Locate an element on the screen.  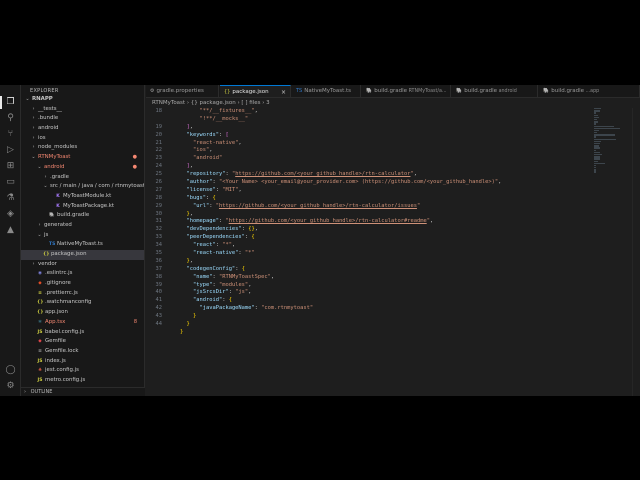
code-line: 30 }, is located at coordinates (361, 215).